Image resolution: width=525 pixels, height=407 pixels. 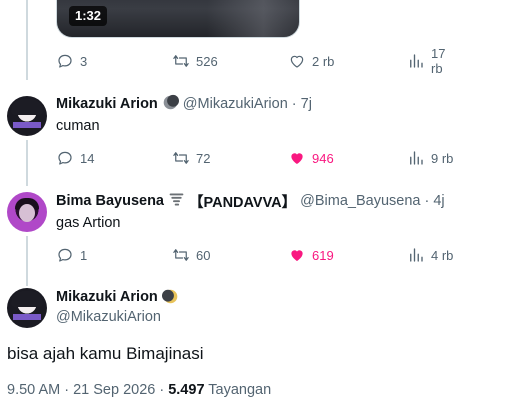 What do you see at coordinates (191, 158) in the screenshot?
I see `retweet-button: 72` at bounding box center [191, 158].